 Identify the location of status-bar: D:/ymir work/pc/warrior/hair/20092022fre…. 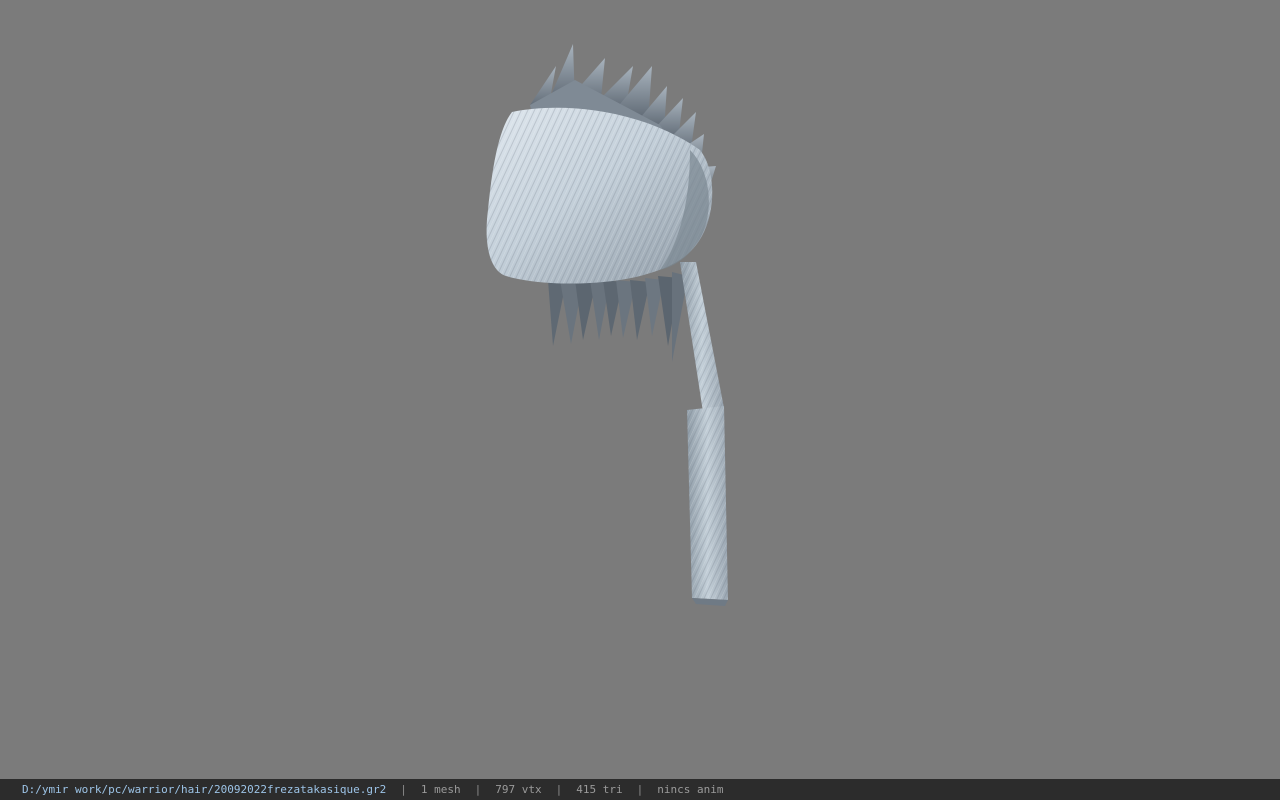
(640, 789).